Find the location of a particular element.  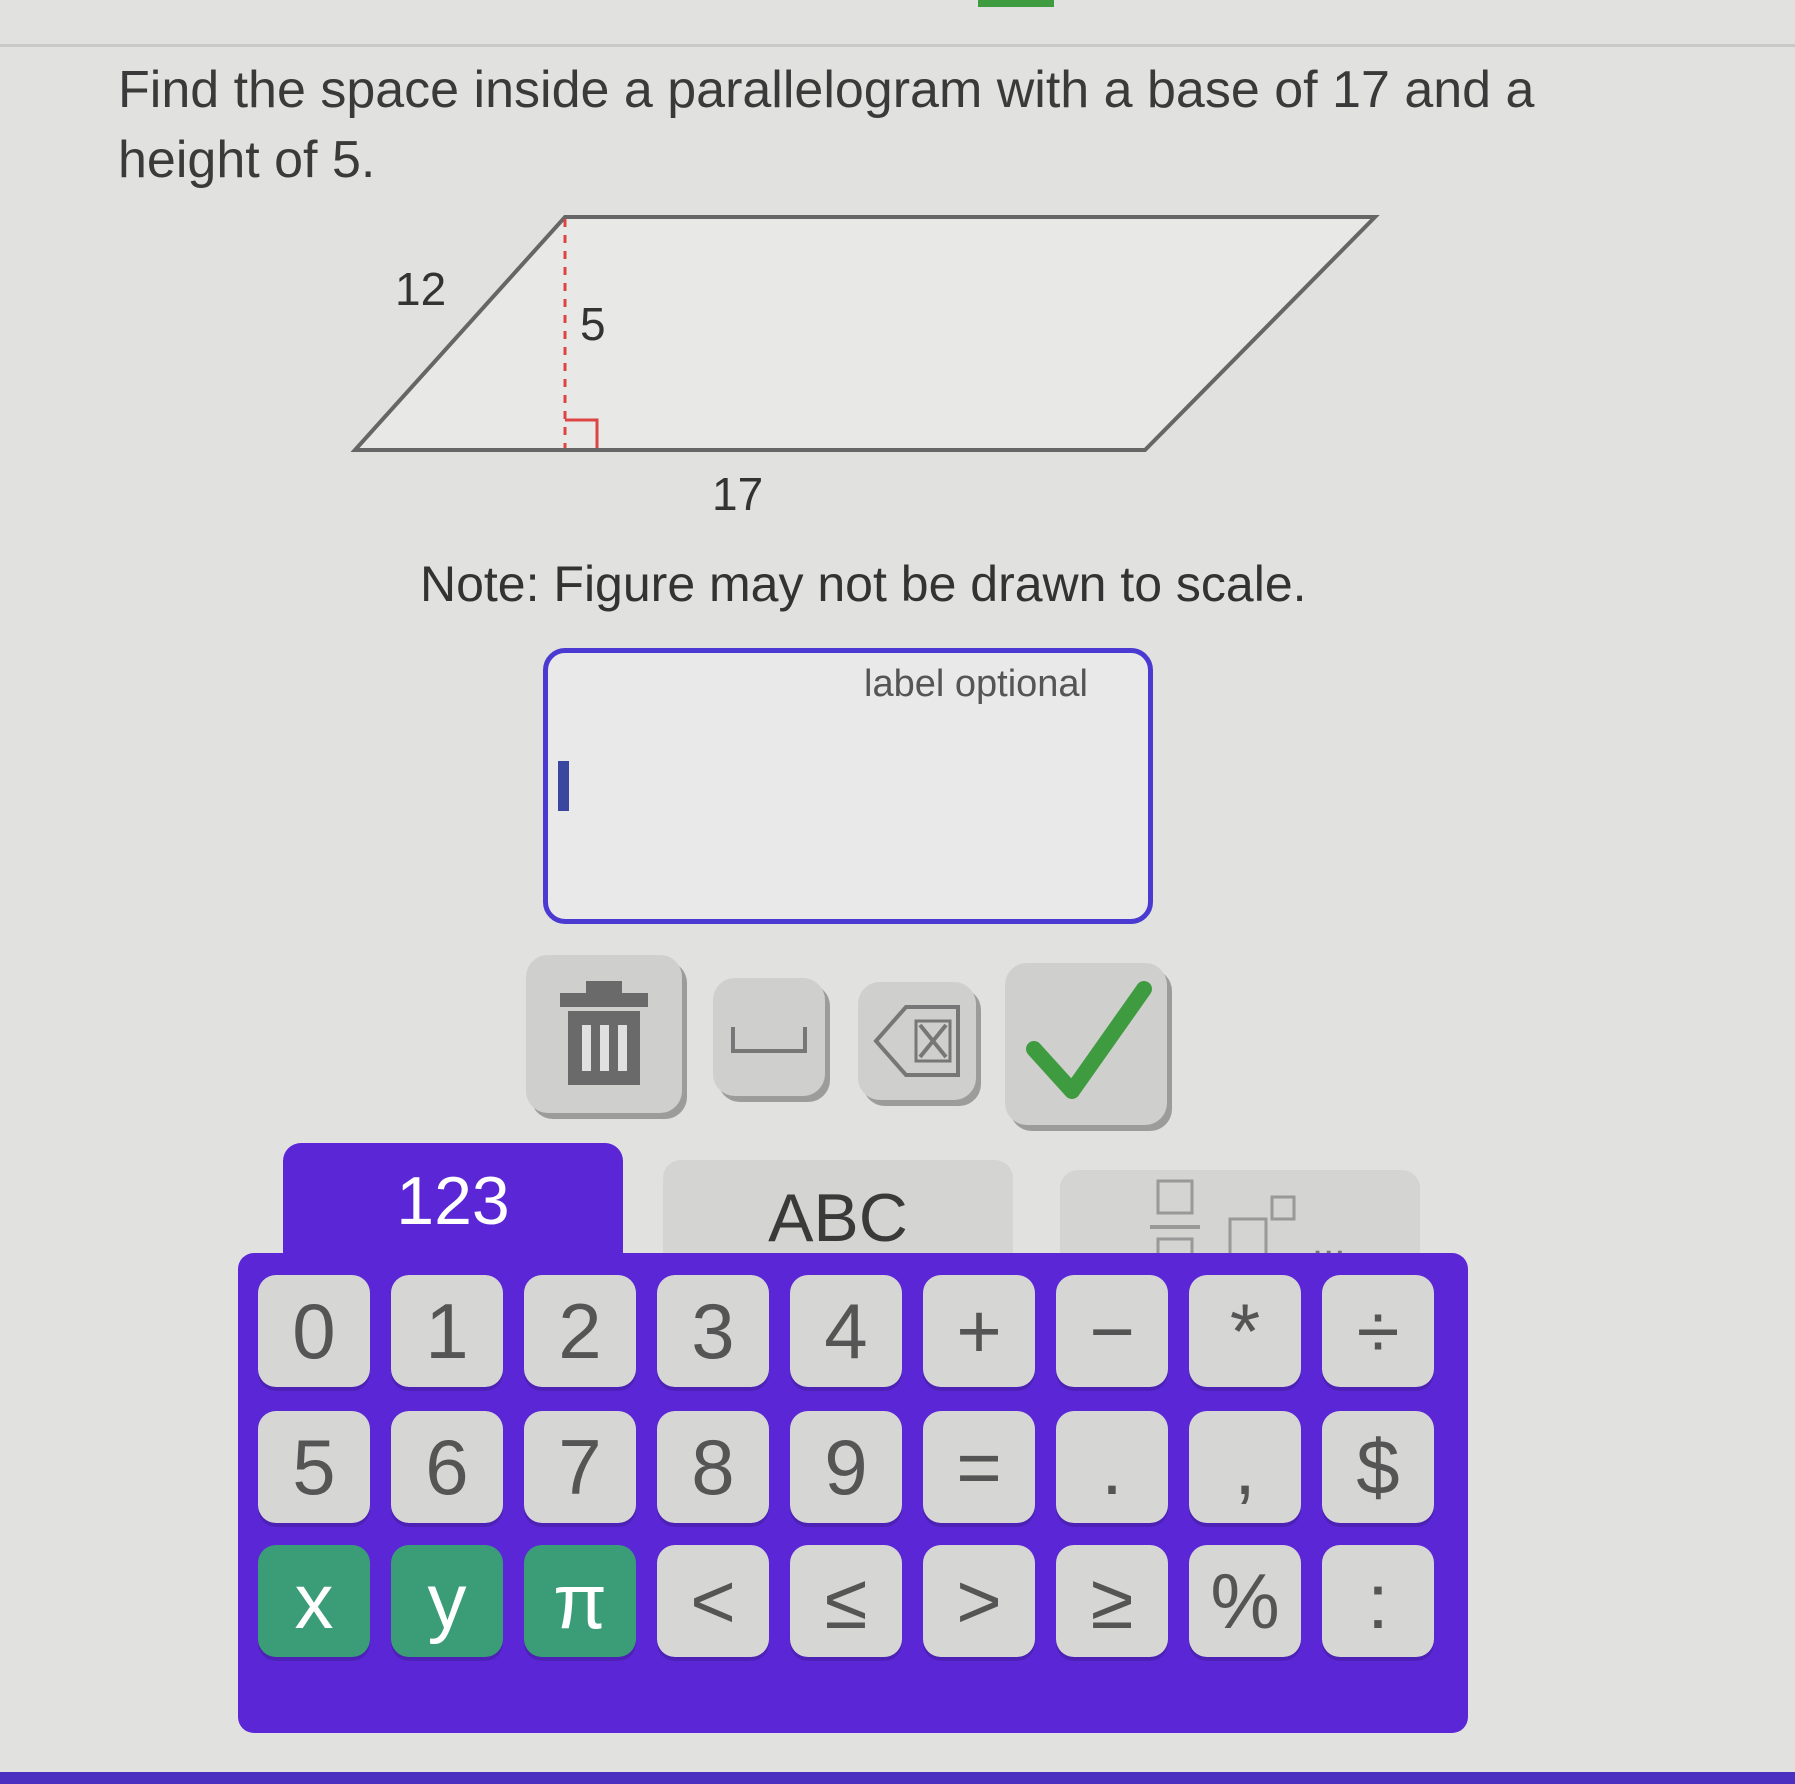

checkmark-icon is located at coordinates (1089, 1040).